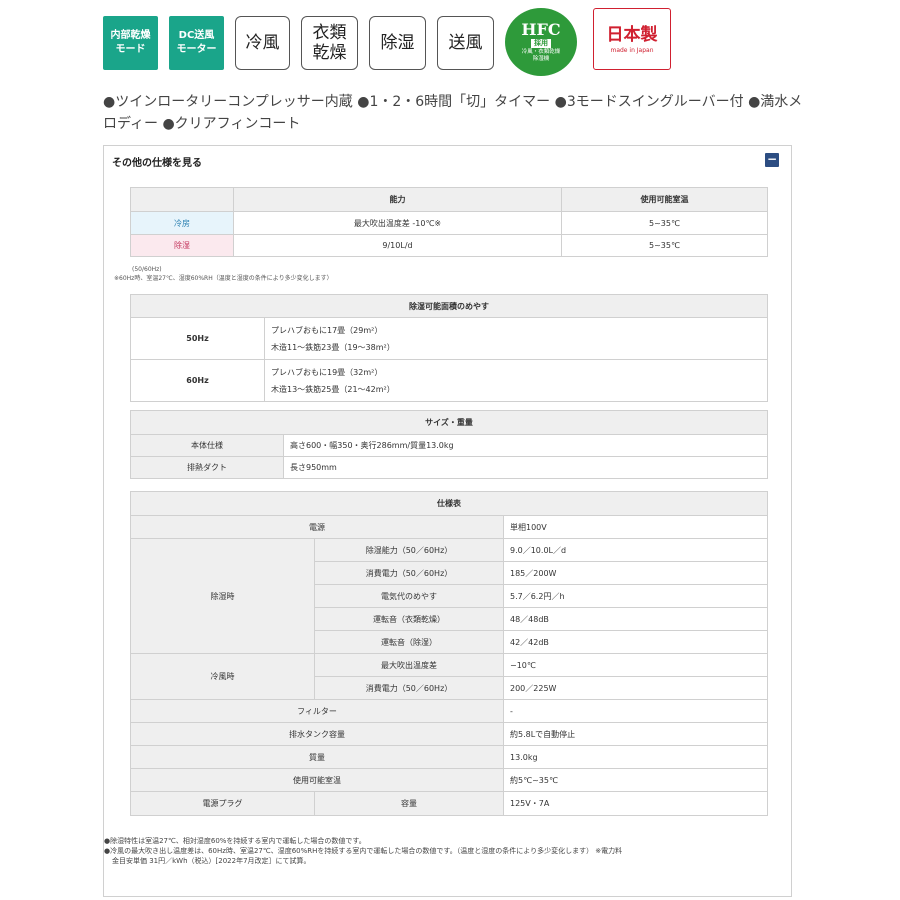  I want to click on size-value: 長さ950mm, so click(525, 467).